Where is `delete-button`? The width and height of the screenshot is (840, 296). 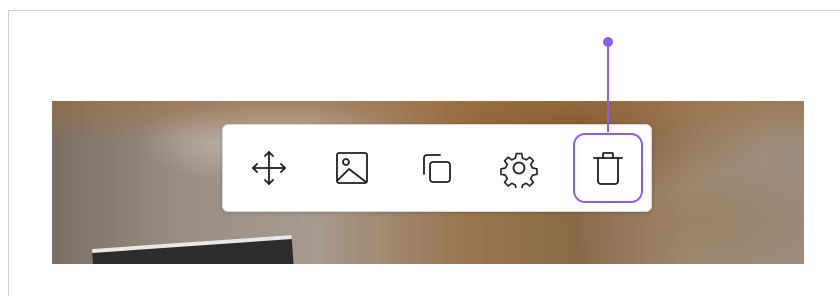 delete-button is located at coordinates (608, 168).